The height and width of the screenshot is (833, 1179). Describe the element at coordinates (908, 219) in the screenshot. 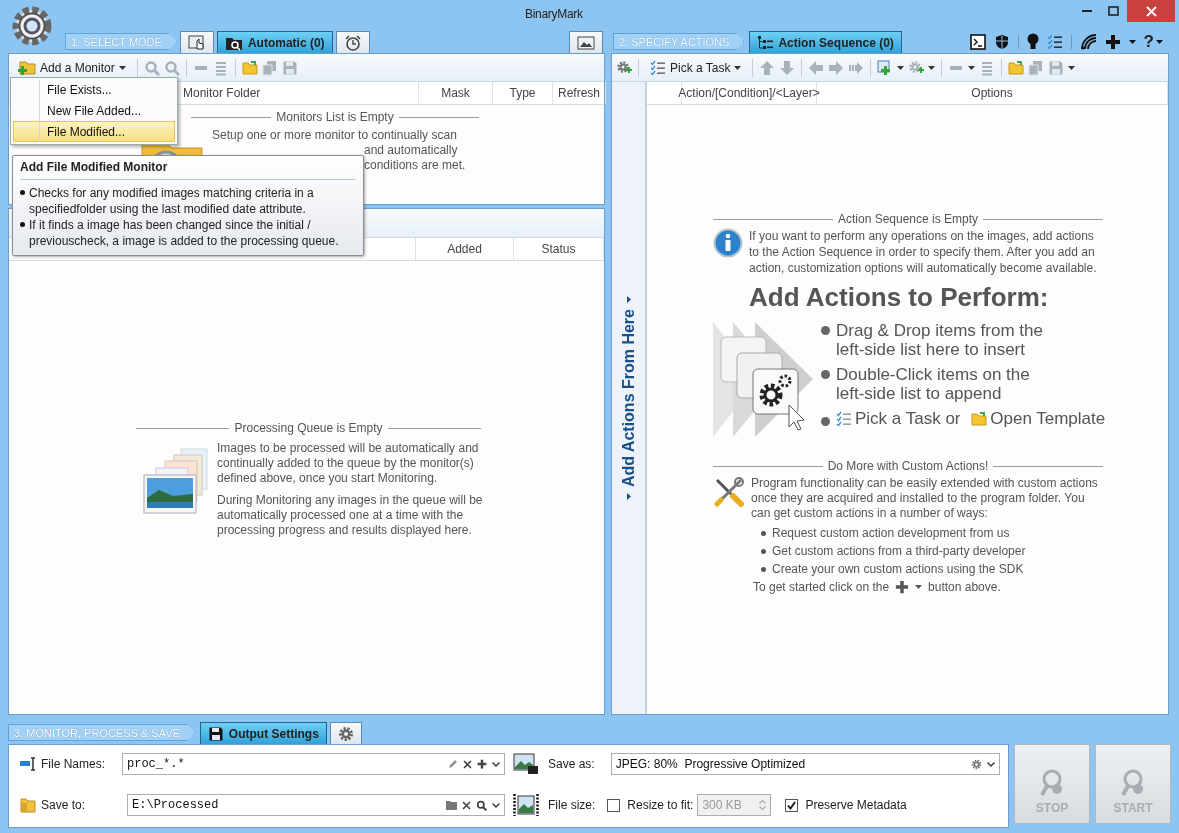

I see `empty-sequence-title: Action Sequence is Empty` at that location.